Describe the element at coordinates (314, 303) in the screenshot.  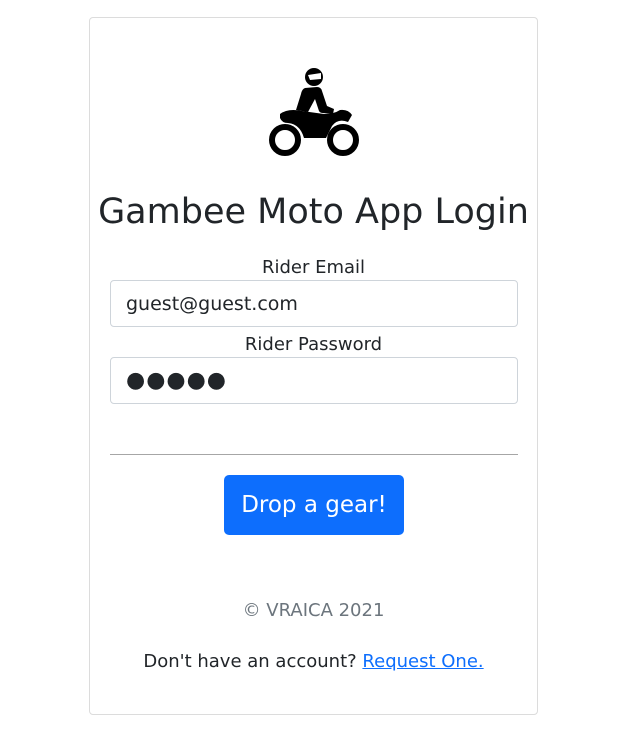
I see `email-field` at that location.